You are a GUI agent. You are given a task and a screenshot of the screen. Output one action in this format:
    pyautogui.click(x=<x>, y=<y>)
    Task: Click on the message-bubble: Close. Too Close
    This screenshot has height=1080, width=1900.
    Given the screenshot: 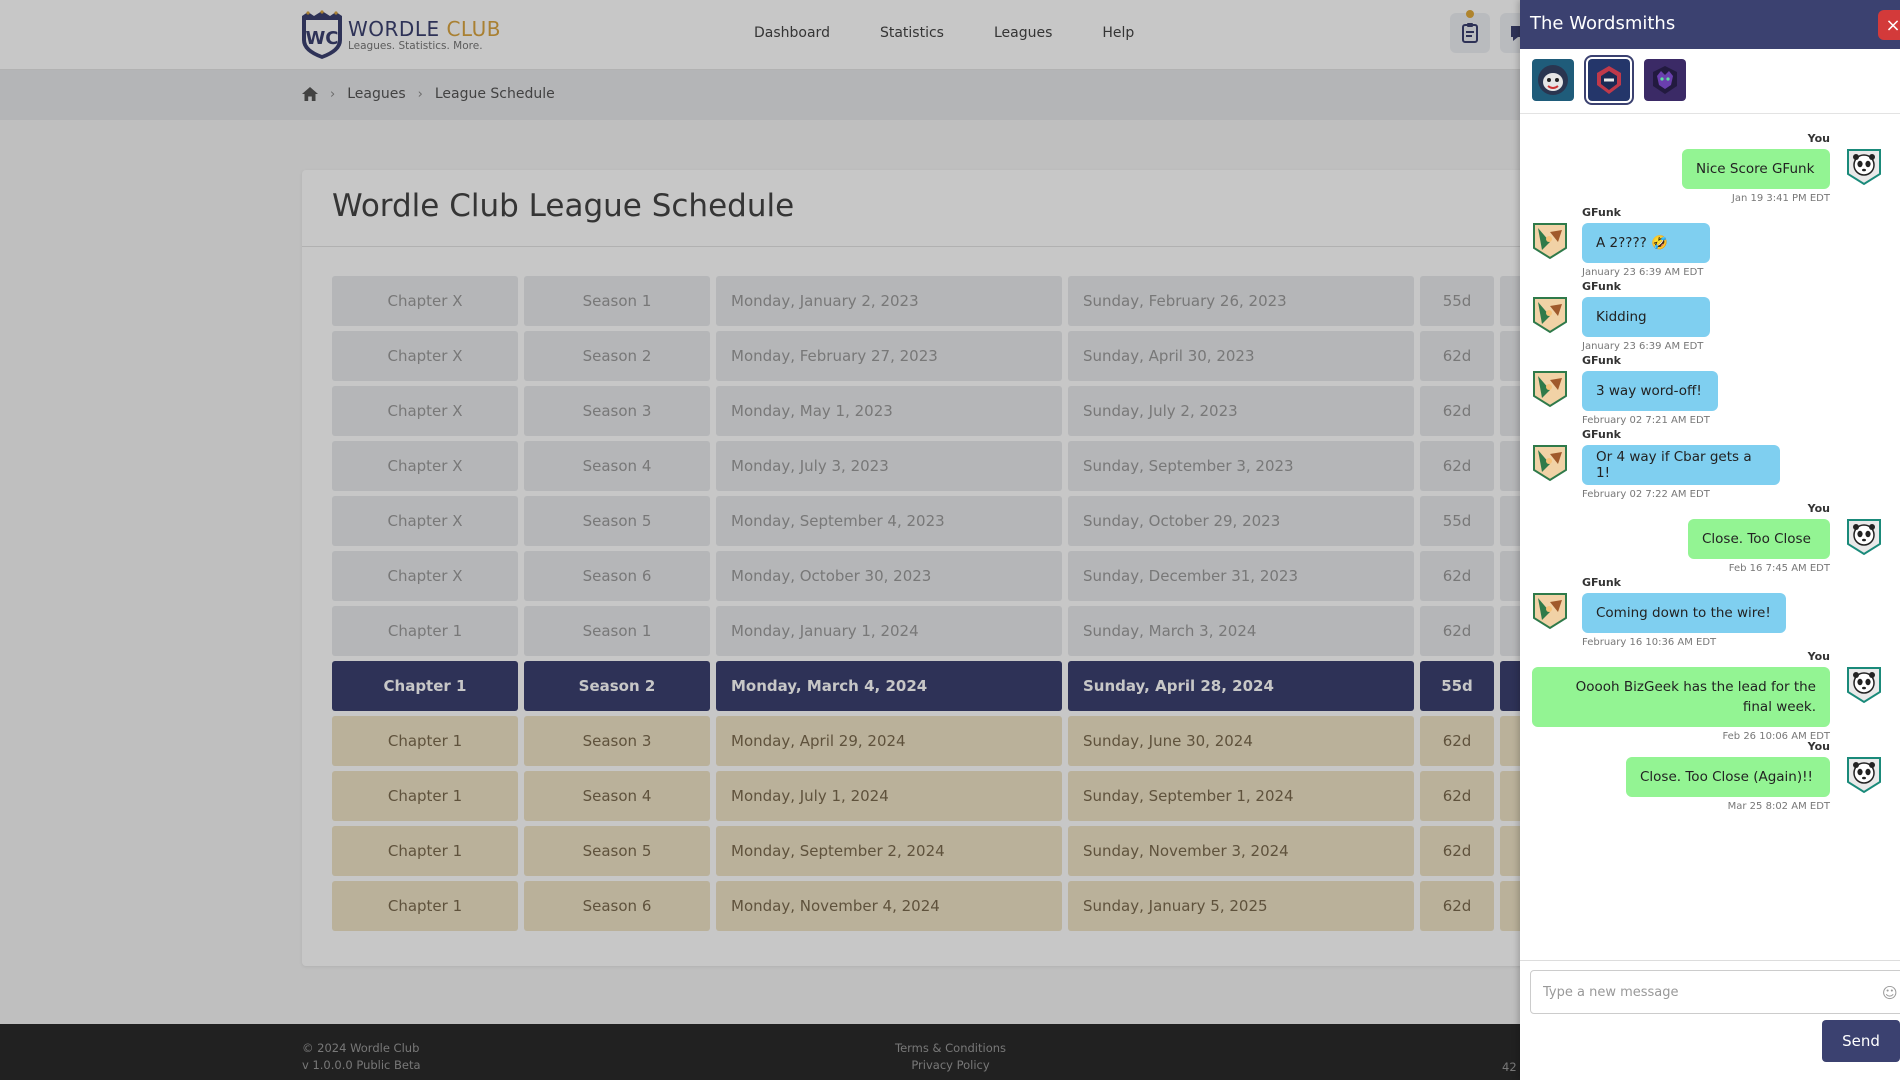 What is the action you would take?
    pyautogui.click(x=1759, y=539)
    